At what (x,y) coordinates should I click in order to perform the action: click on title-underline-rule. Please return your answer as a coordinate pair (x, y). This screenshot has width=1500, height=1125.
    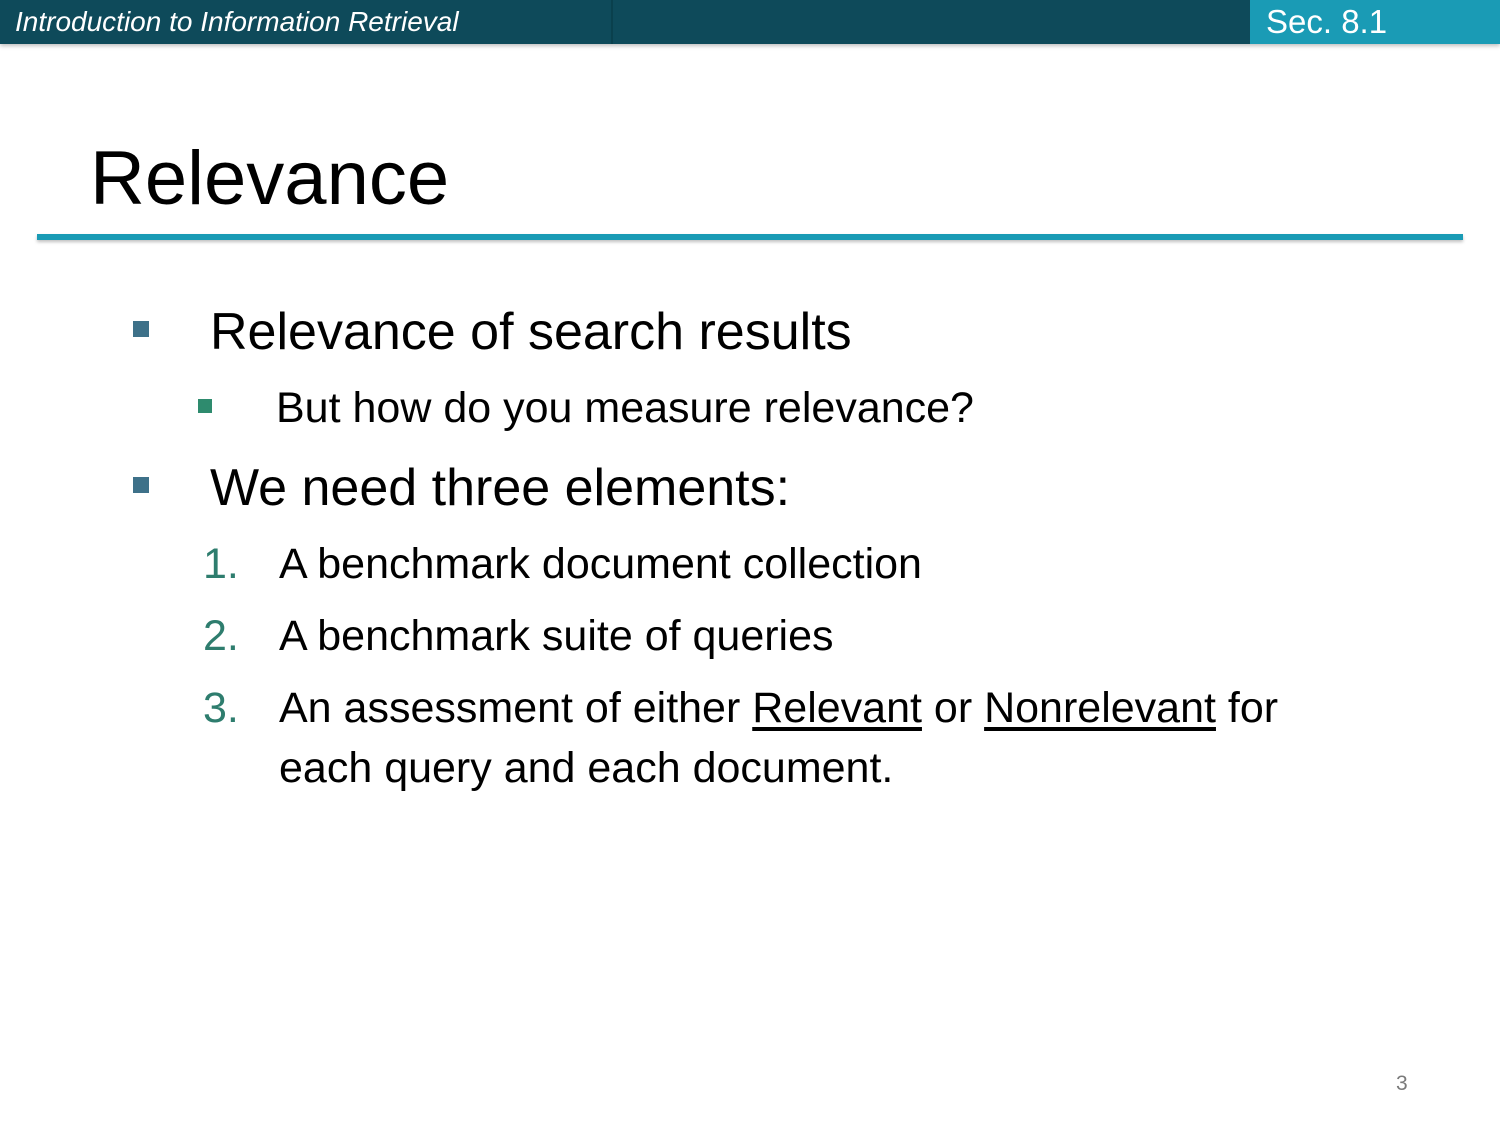
    Looking at the image, I should click on (750, 237).